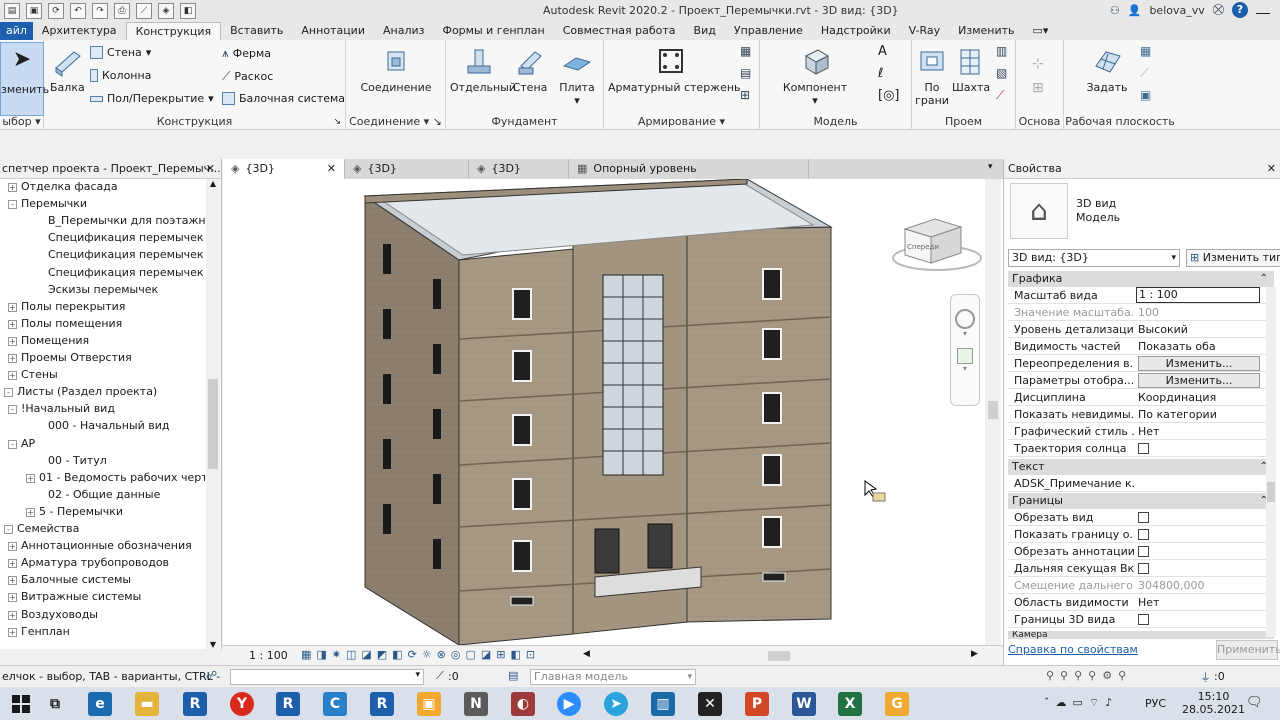 Image resolution: width=1280 pixels, height=720 pixels. What do you see at coordinates (476, 704) in the screenshot?
I see `navisworks-icon: N` at bounding box center [476, 704].